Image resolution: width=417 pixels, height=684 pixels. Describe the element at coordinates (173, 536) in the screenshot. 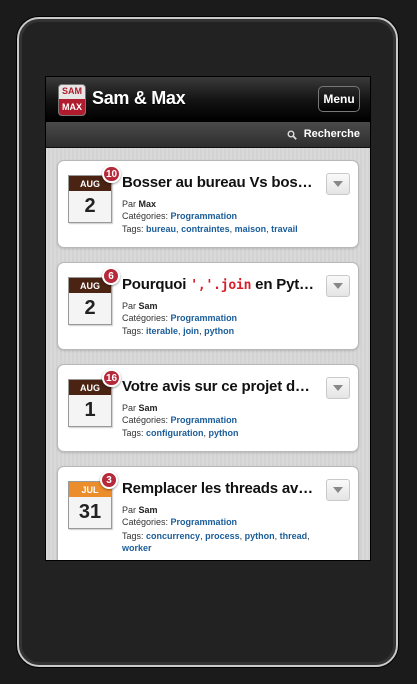

I see `tag-link: concurrency` at that location.